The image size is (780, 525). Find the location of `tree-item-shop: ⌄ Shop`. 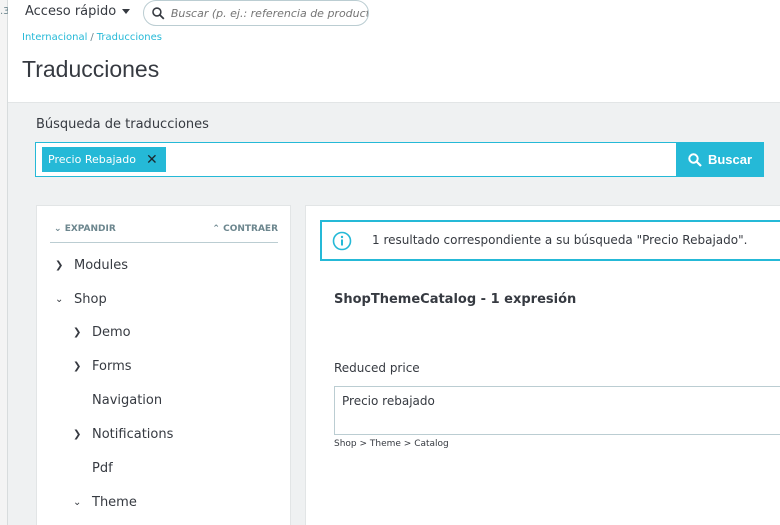

tree-item-shop: ⌄ Shop is located at coordinates (81, 299).